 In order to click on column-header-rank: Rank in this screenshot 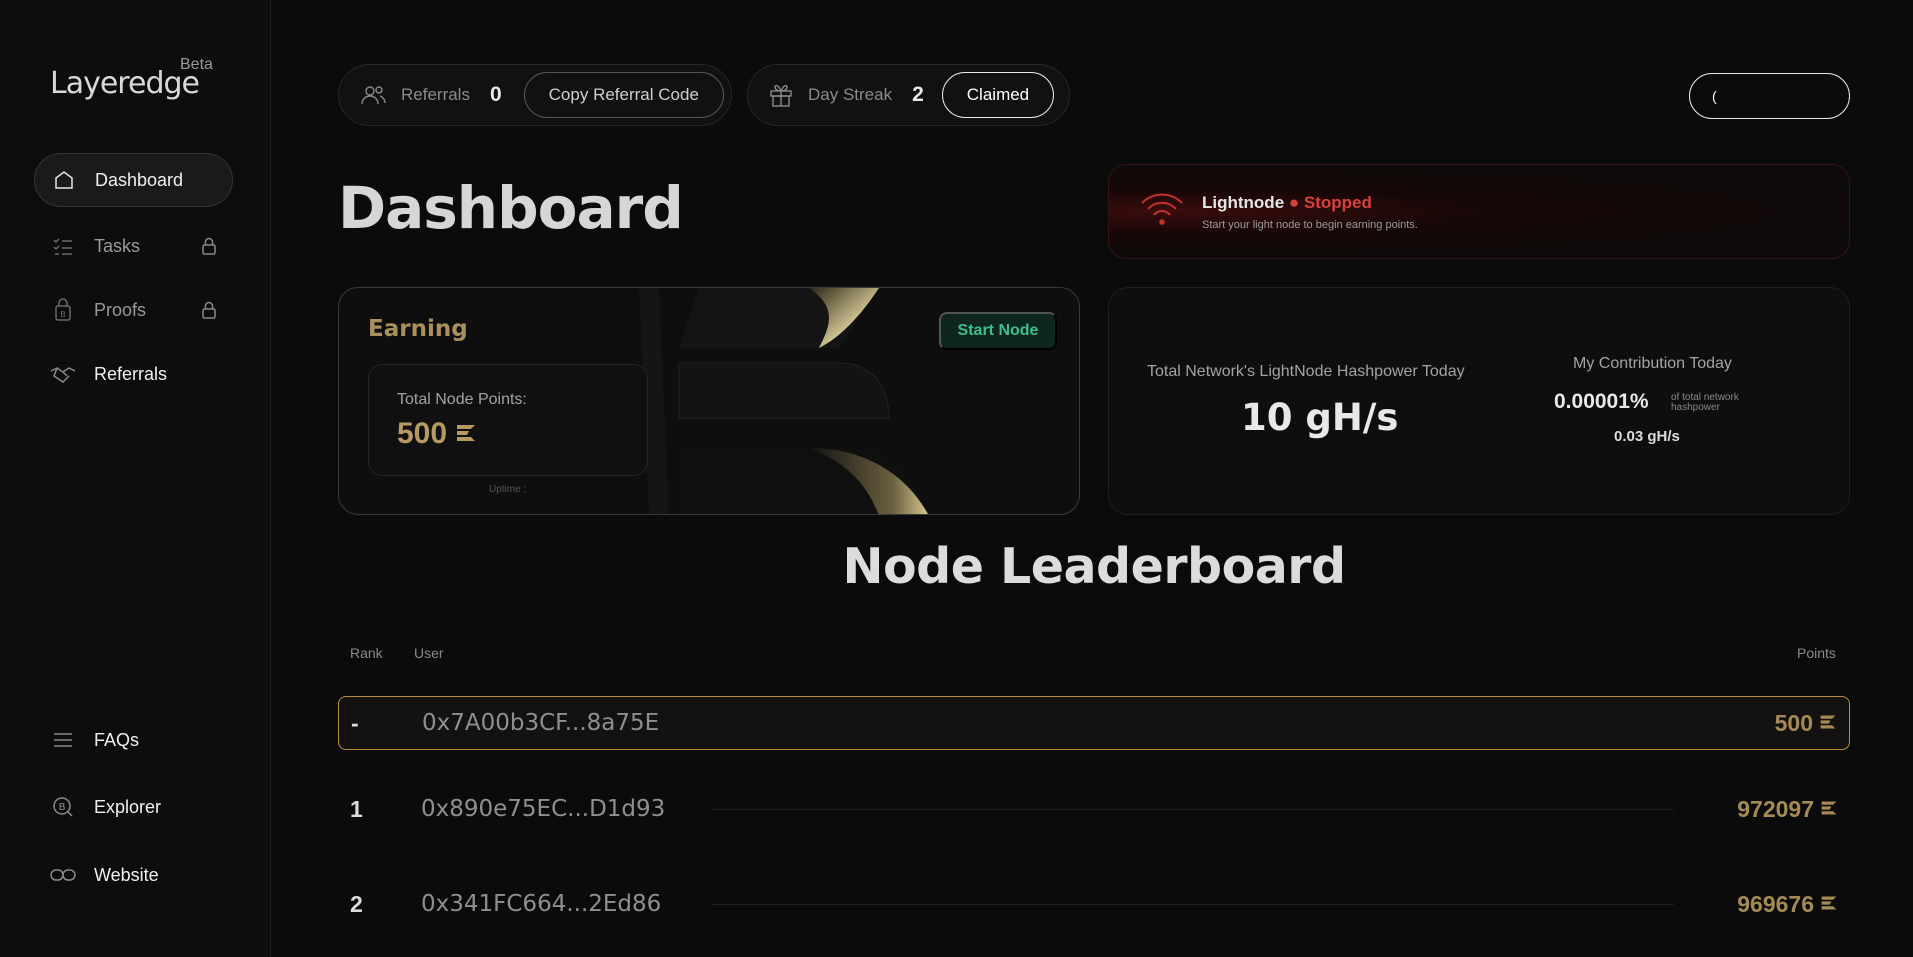, I will do `click(366, 653)`.